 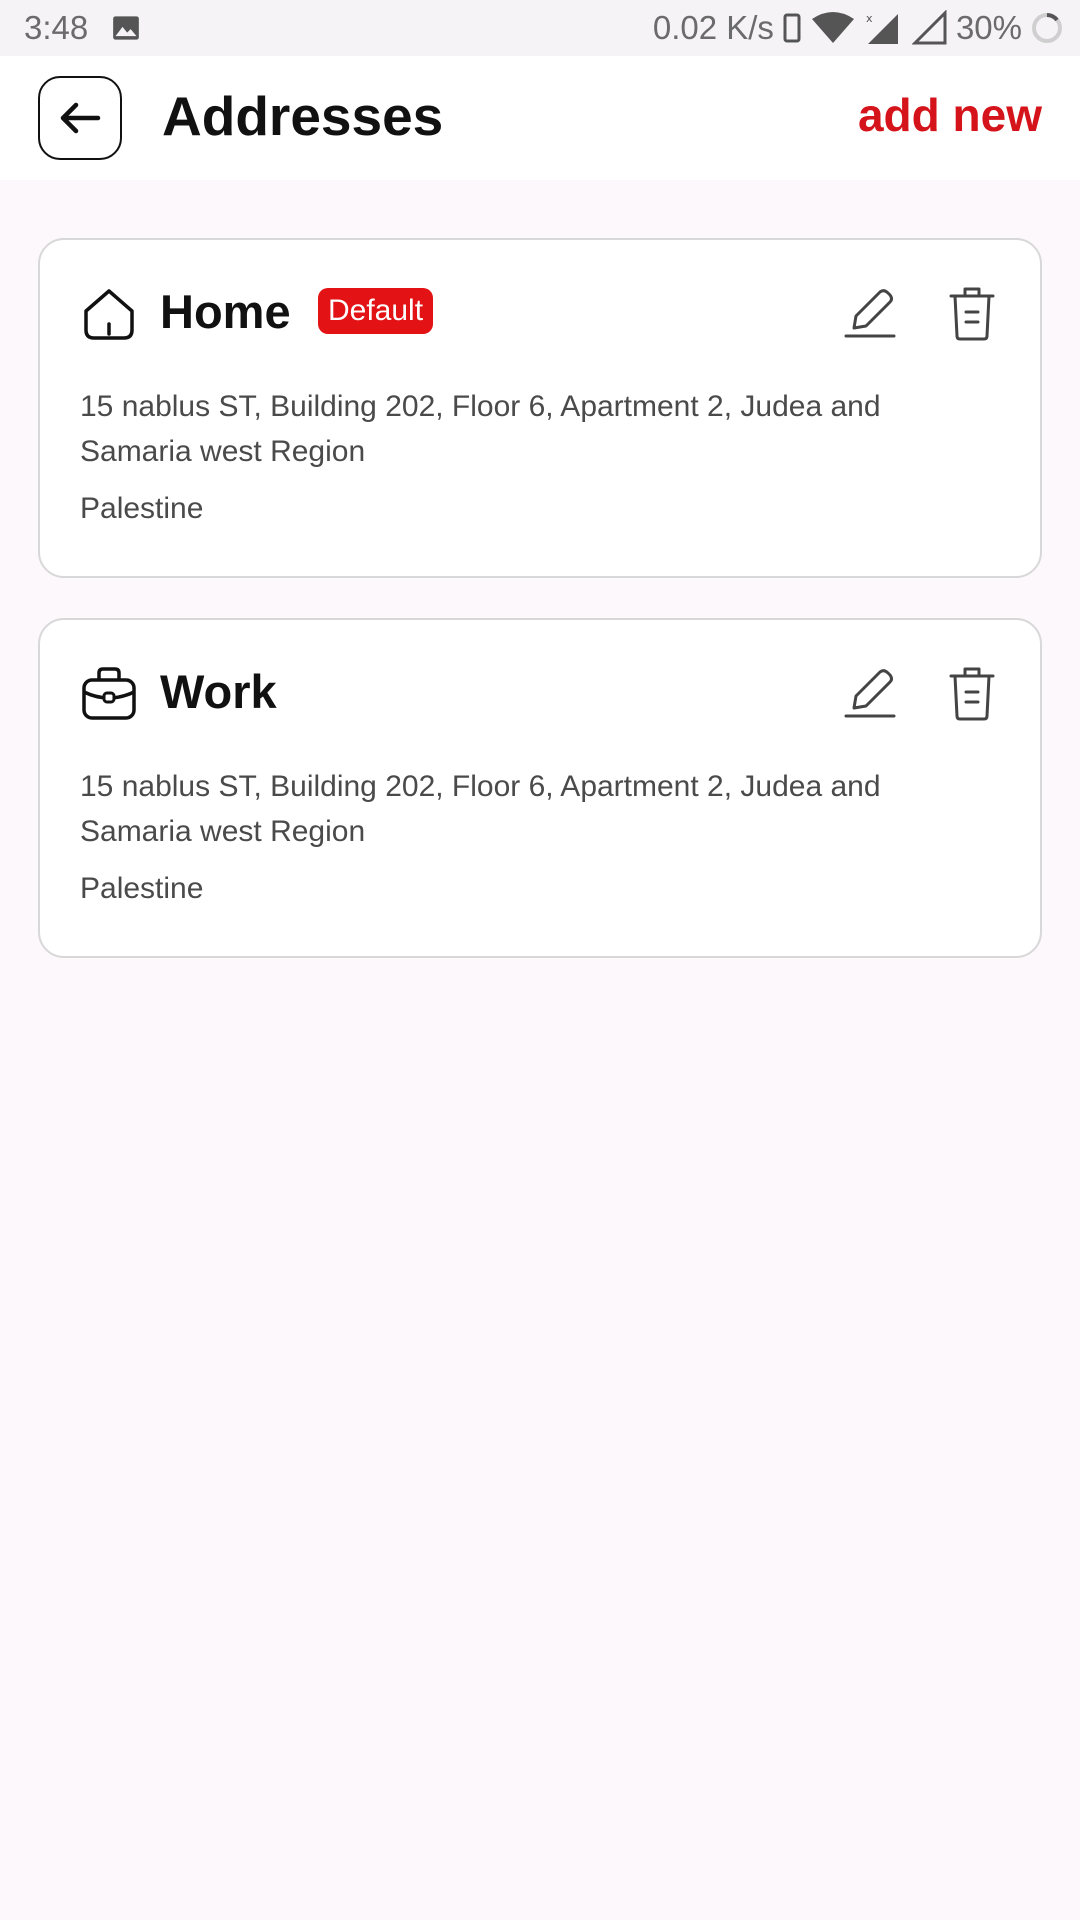 What do you see at coordinates (540, 118) in the screenshot?
I see `app-bar: Addresses add new` at bounding box center [540, 118].